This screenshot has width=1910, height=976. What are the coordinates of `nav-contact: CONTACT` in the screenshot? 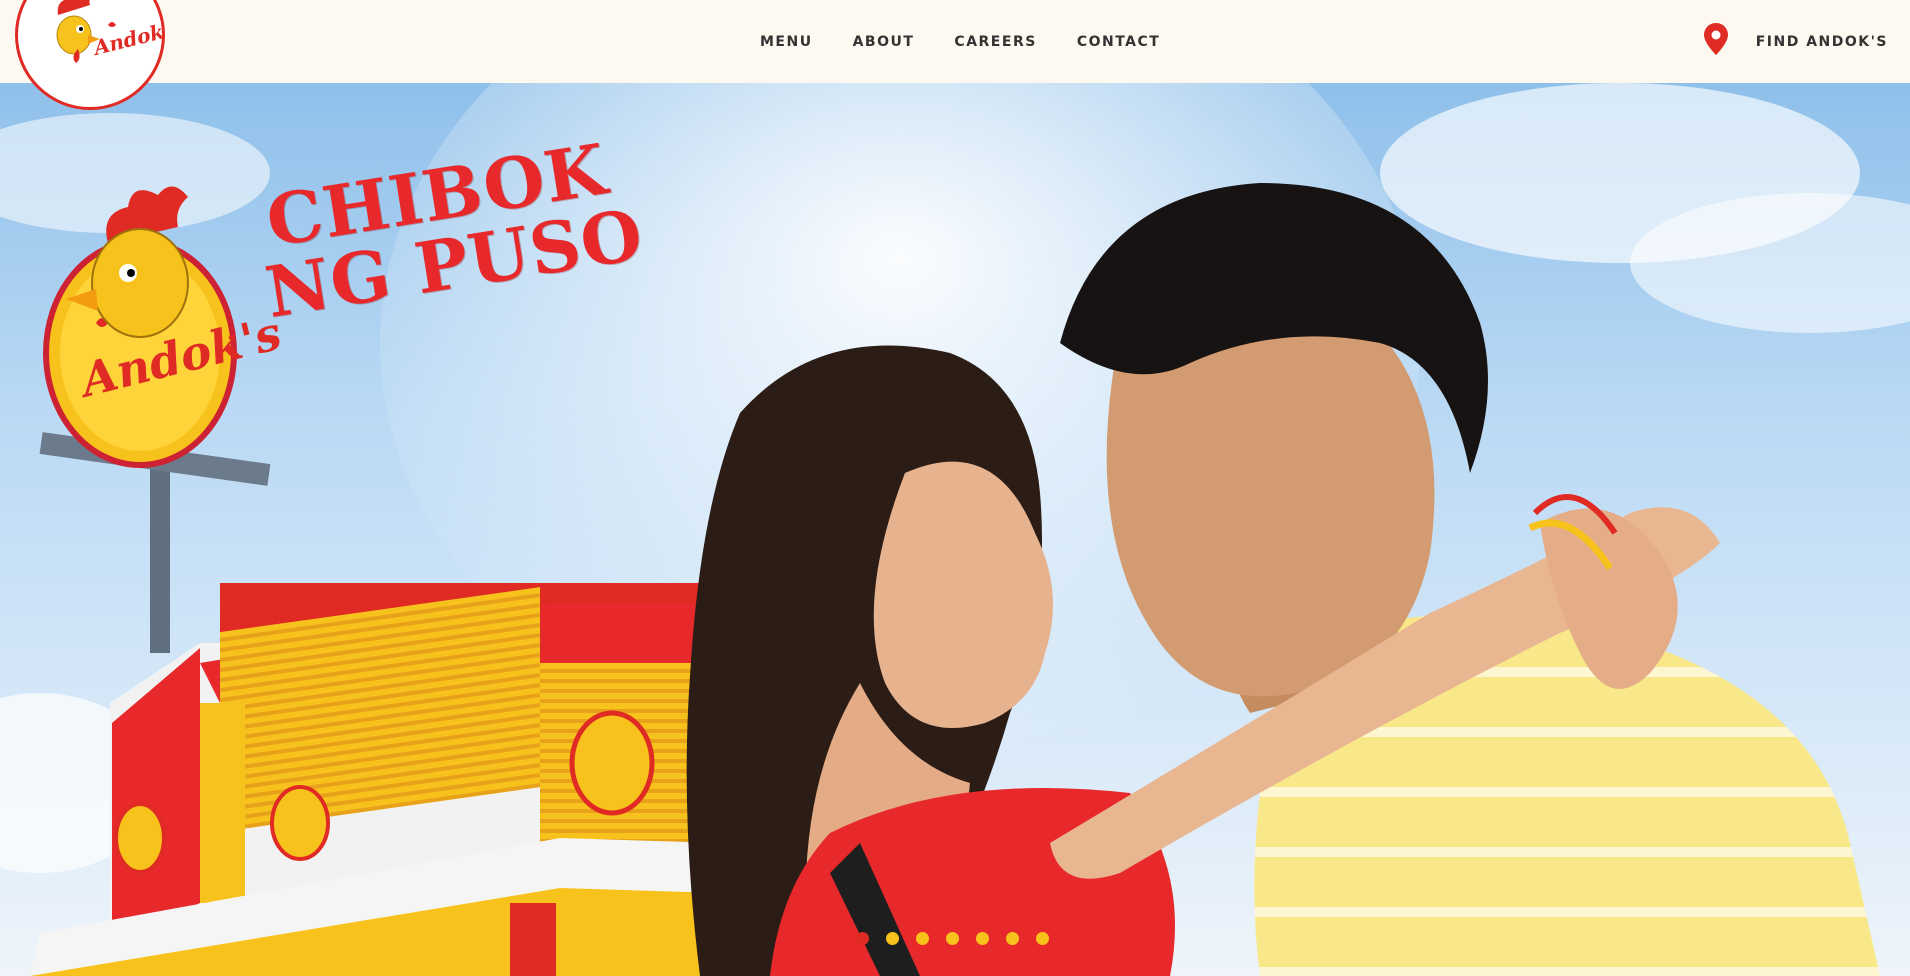 It's located at (1119, 42).